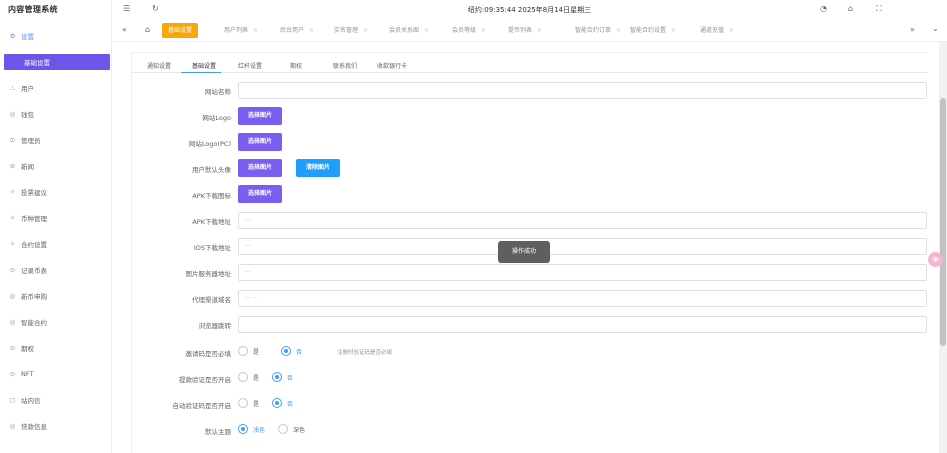 This screenshot has height=453, width=947. Describe the element at coordinates (935, 259) in the screenshot. I see `floating-flower-icon: ❀` at that location.